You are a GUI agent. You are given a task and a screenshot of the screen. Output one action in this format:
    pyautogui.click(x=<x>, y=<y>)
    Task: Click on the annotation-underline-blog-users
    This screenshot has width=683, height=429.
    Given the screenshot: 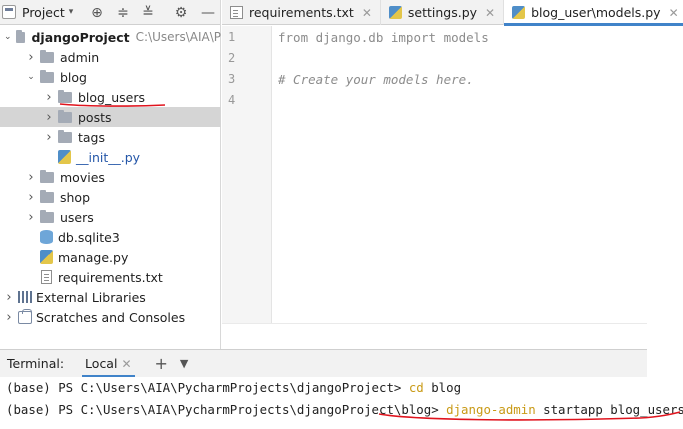 What is the action you would take?
    pyautogui.click(x=112, y=105)
    